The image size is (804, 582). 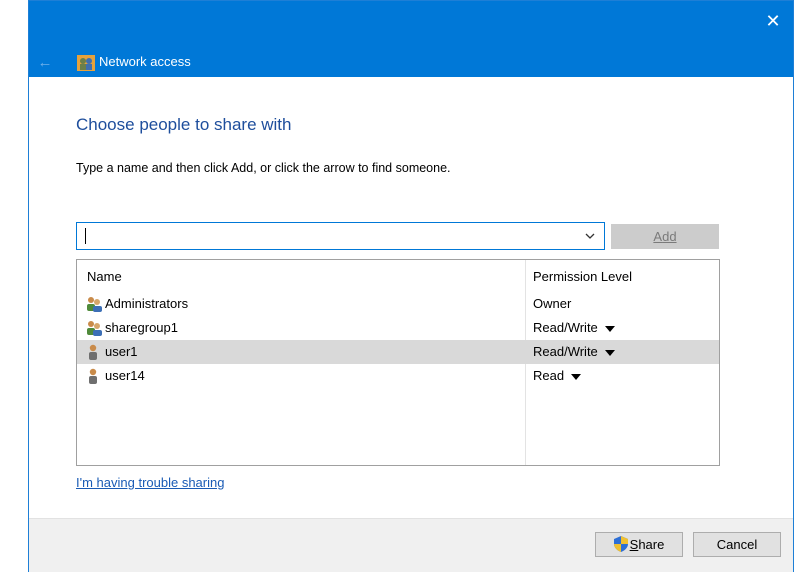 What do you see at coordinates (340, 236) in the screenshot?
I see `name-combobox` at bounding box center [340, 236].